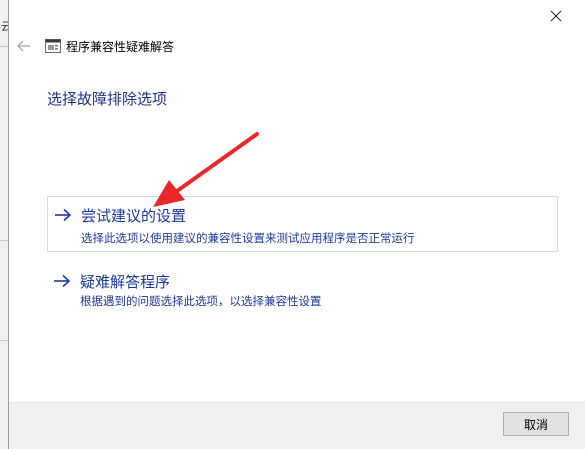 This screenshot has width=585, height=449. I want to click on option-description: 根据遇到的问题选择此选项，以选择兼容性设置, so click(201, 301).